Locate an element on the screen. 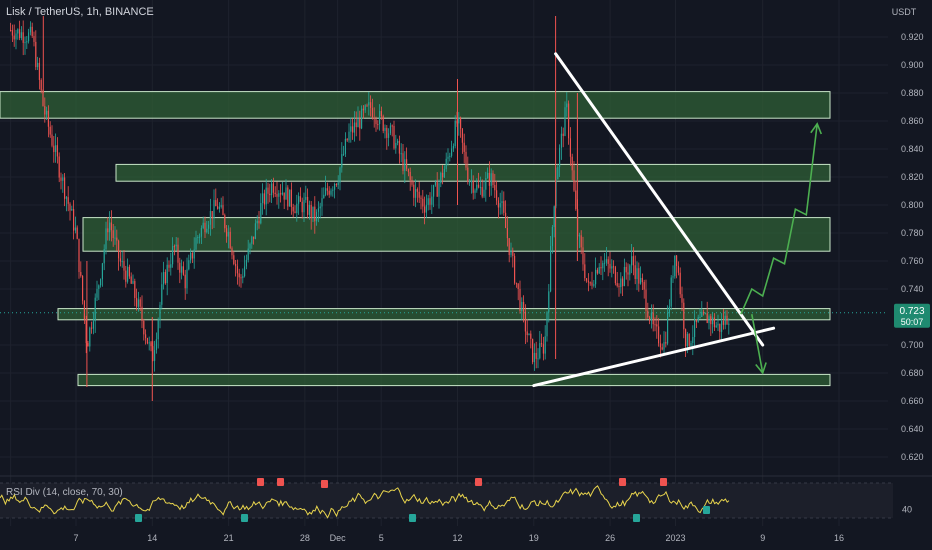 The height and width of the screenshot is (550, 932). rsi-scale-tick: 40 is located at coordinates (907, 509).